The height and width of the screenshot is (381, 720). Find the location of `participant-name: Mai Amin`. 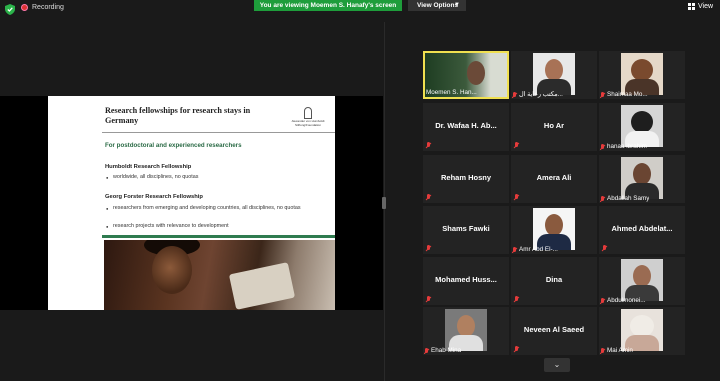

participant-name: Mai Amin is located at coordinates (616, 350).